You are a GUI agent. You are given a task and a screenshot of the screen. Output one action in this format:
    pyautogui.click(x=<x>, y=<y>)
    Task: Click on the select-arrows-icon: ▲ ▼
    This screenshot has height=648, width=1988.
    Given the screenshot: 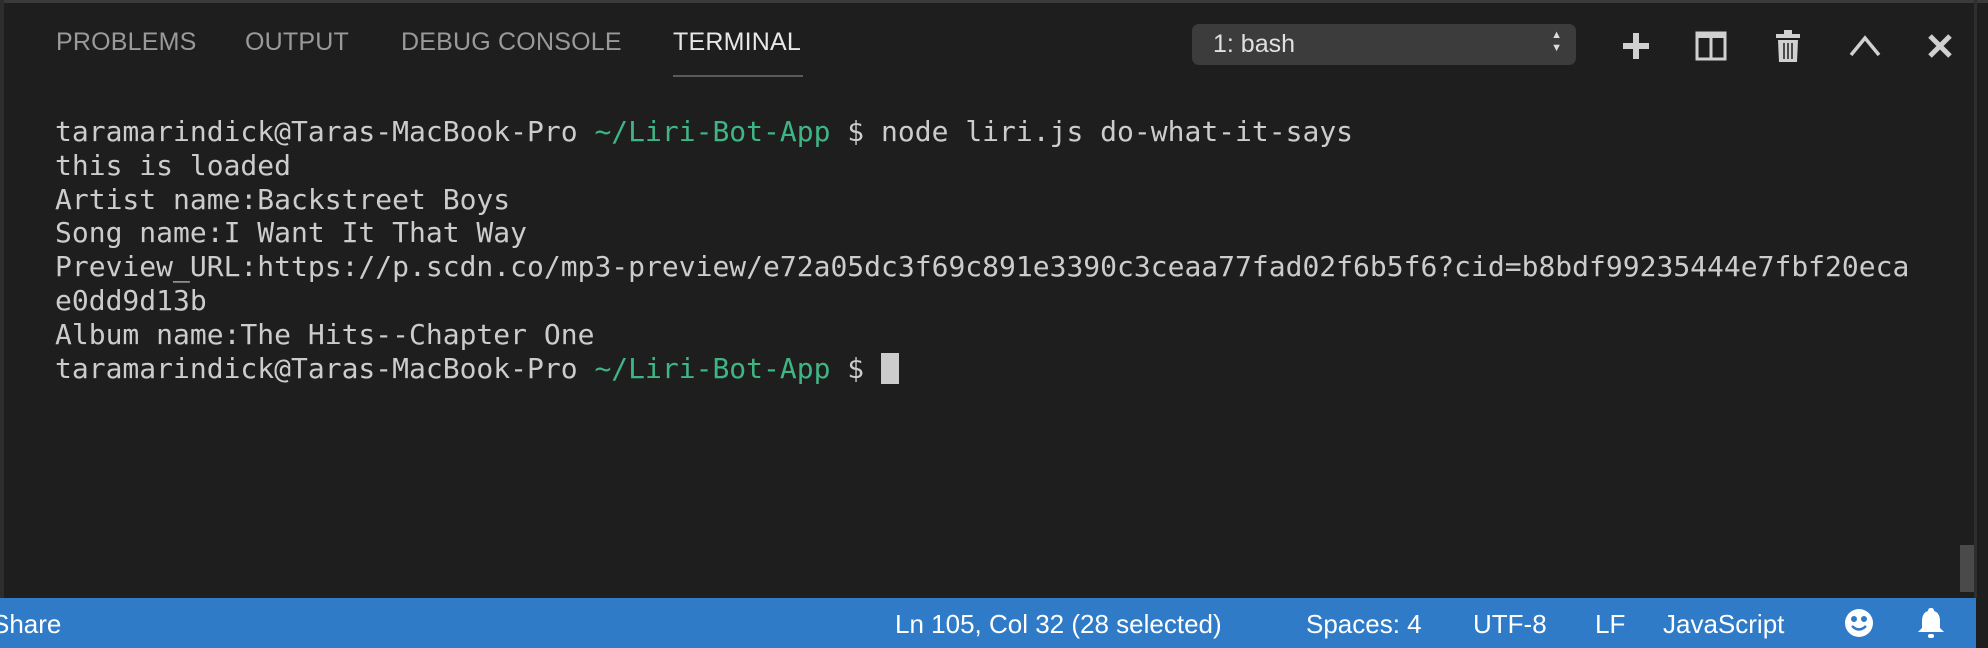 What is the action you would take?
    pyautogui.click(x=1556, y=41)
    